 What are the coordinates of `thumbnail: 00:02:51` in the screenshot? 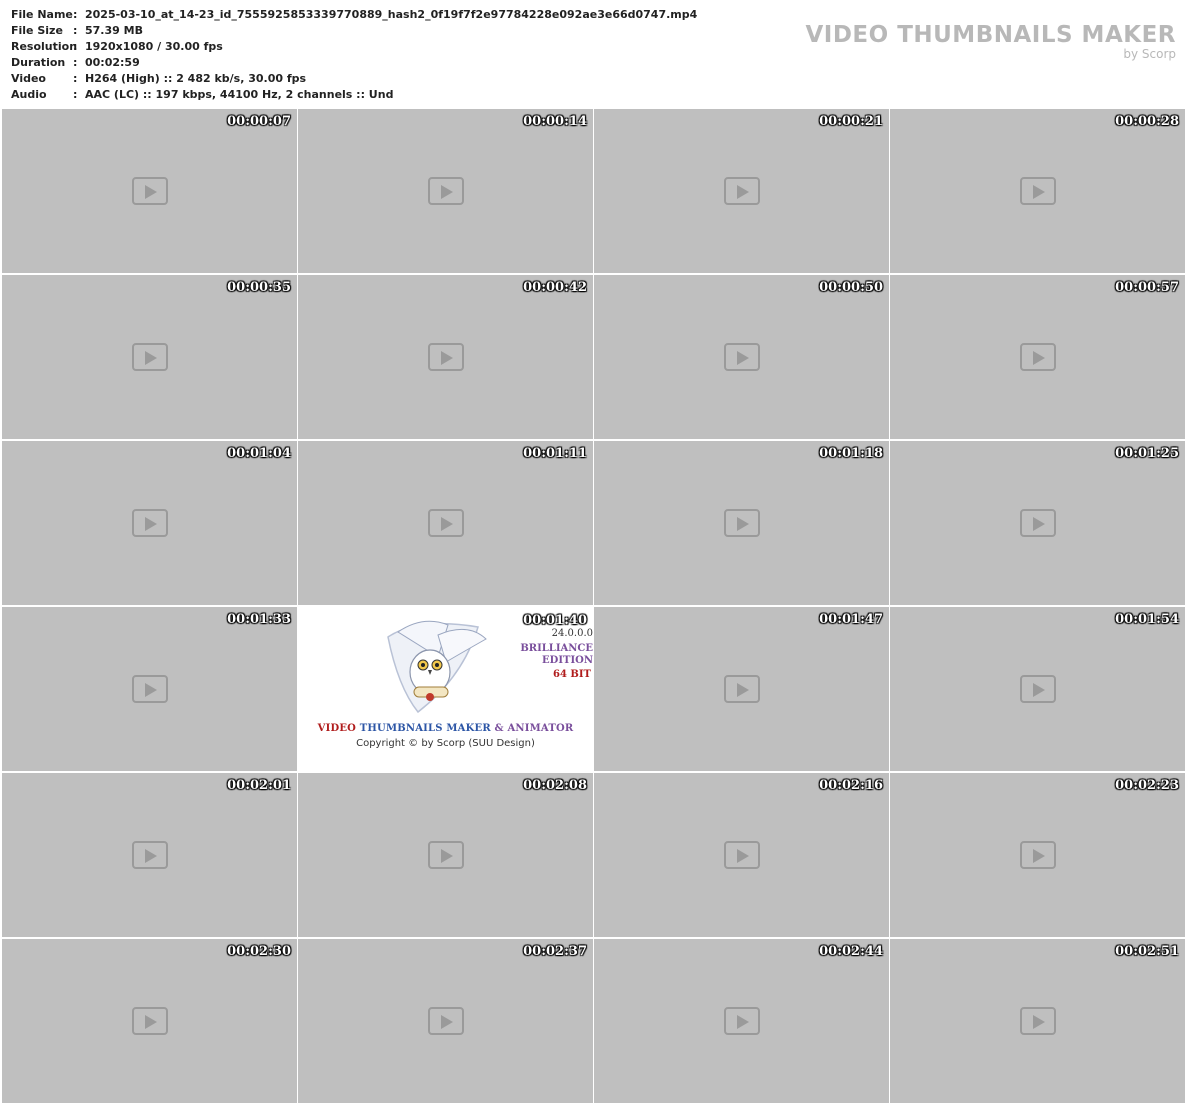 It's located at (1037, 1021).